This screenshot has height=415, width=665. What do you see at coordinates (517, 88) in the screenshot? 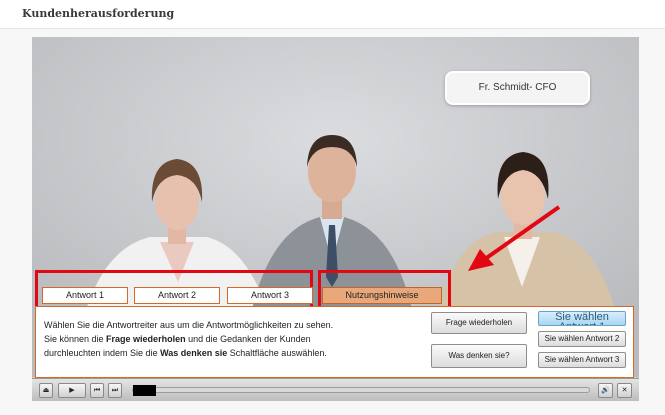
I see `speaker-name-badge: Fr. Schmidt- CFO` at bounding box center [517, 88].